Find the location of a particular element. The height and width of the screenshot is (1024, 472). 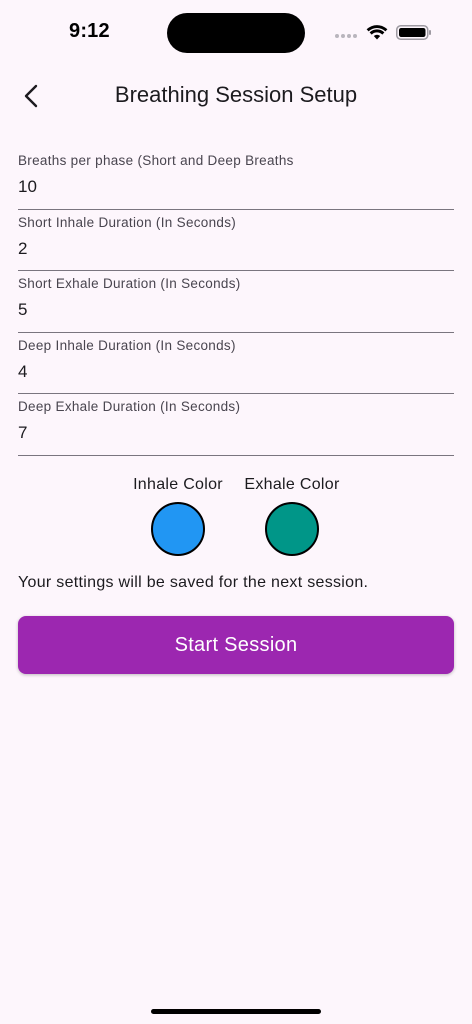

inhale-color-label: Inhale Color is located at coordinates (178, 484).